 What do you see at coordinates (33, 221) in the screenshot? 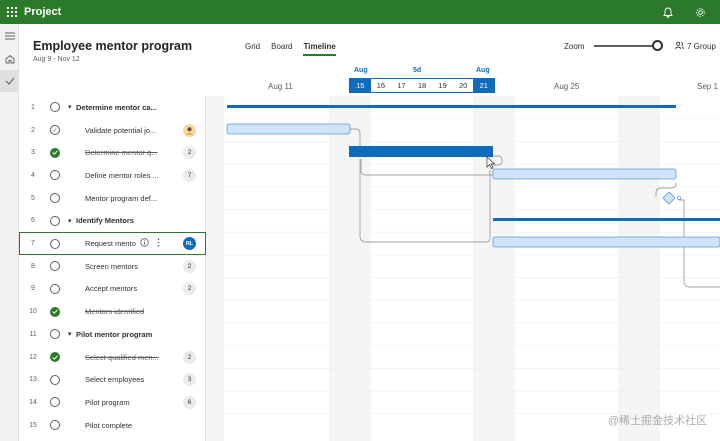
I see `row-number: 6` at bounding box center [33, 221].